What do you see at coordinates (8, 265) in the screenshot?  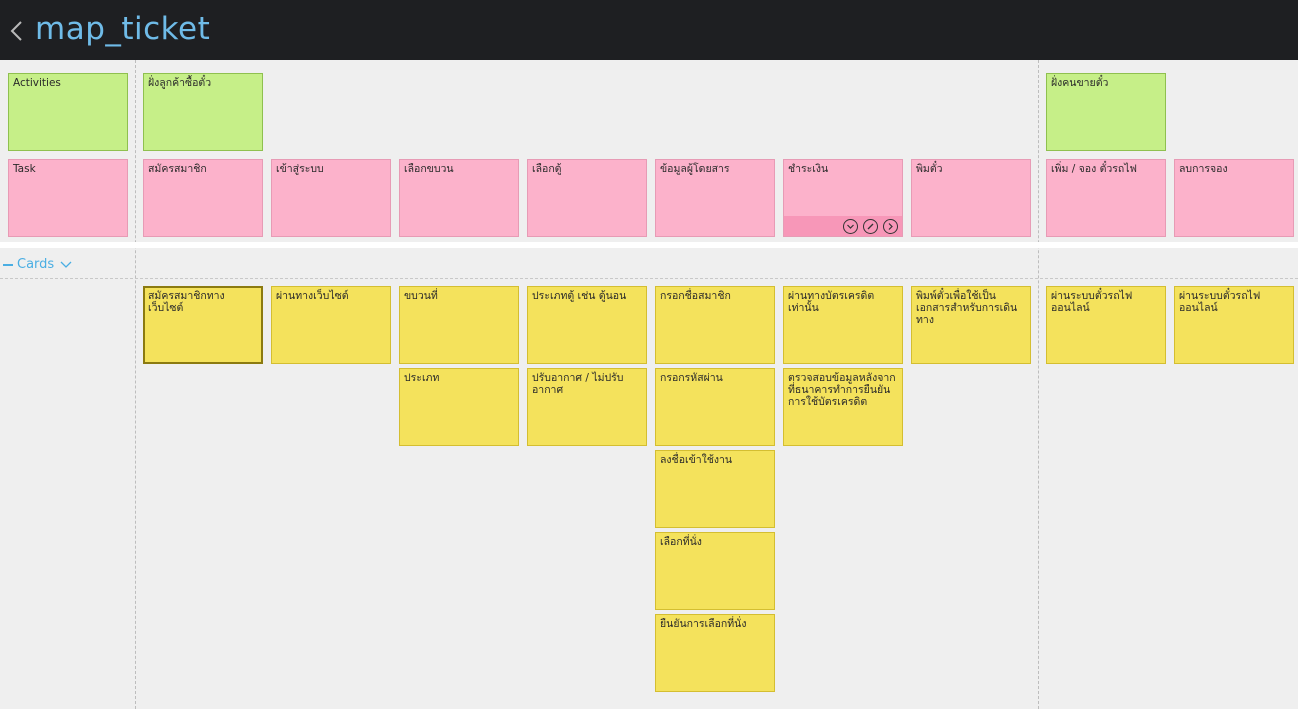 I see `minus-icon` at bounding box center [8, 265].